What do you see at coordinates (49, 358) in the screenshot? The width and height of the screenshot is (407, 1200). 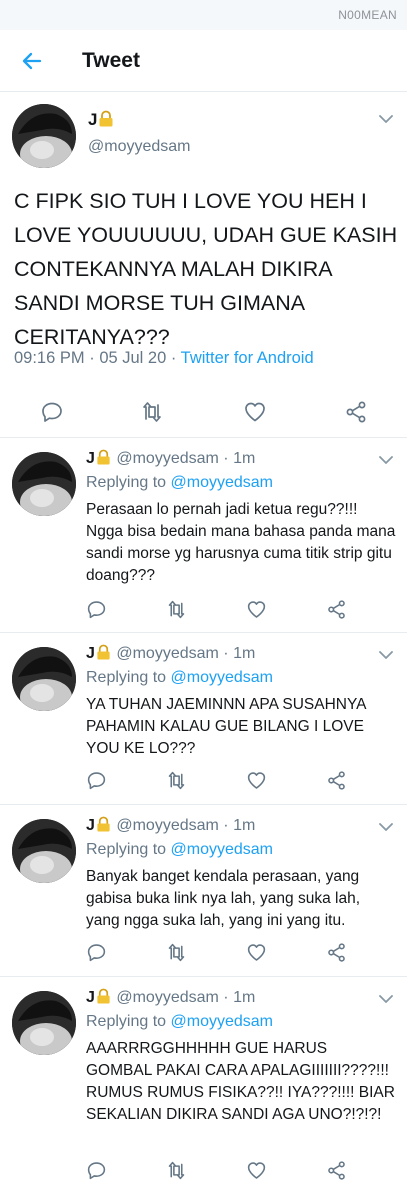 I see `tweet-time: 09:16 PM` at bounding box center [49, 358].